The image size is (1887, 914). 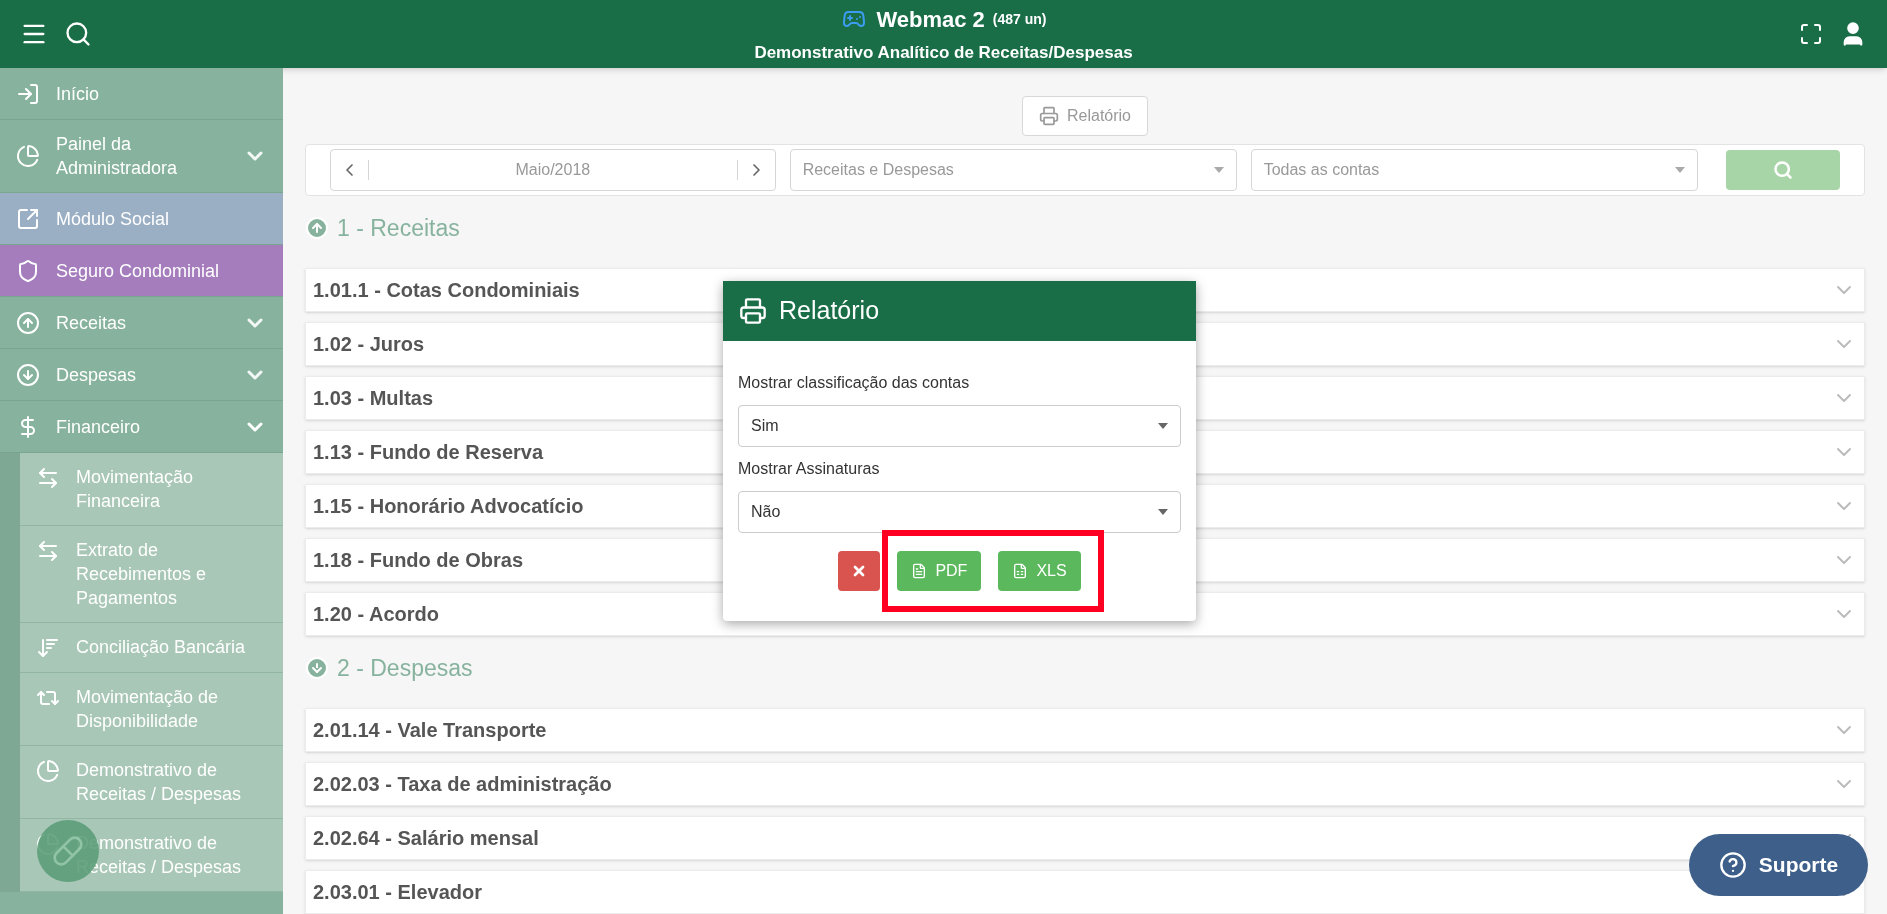 I want to click on field-label: Mostrar classificação das contas, so click(x=854, y=383).